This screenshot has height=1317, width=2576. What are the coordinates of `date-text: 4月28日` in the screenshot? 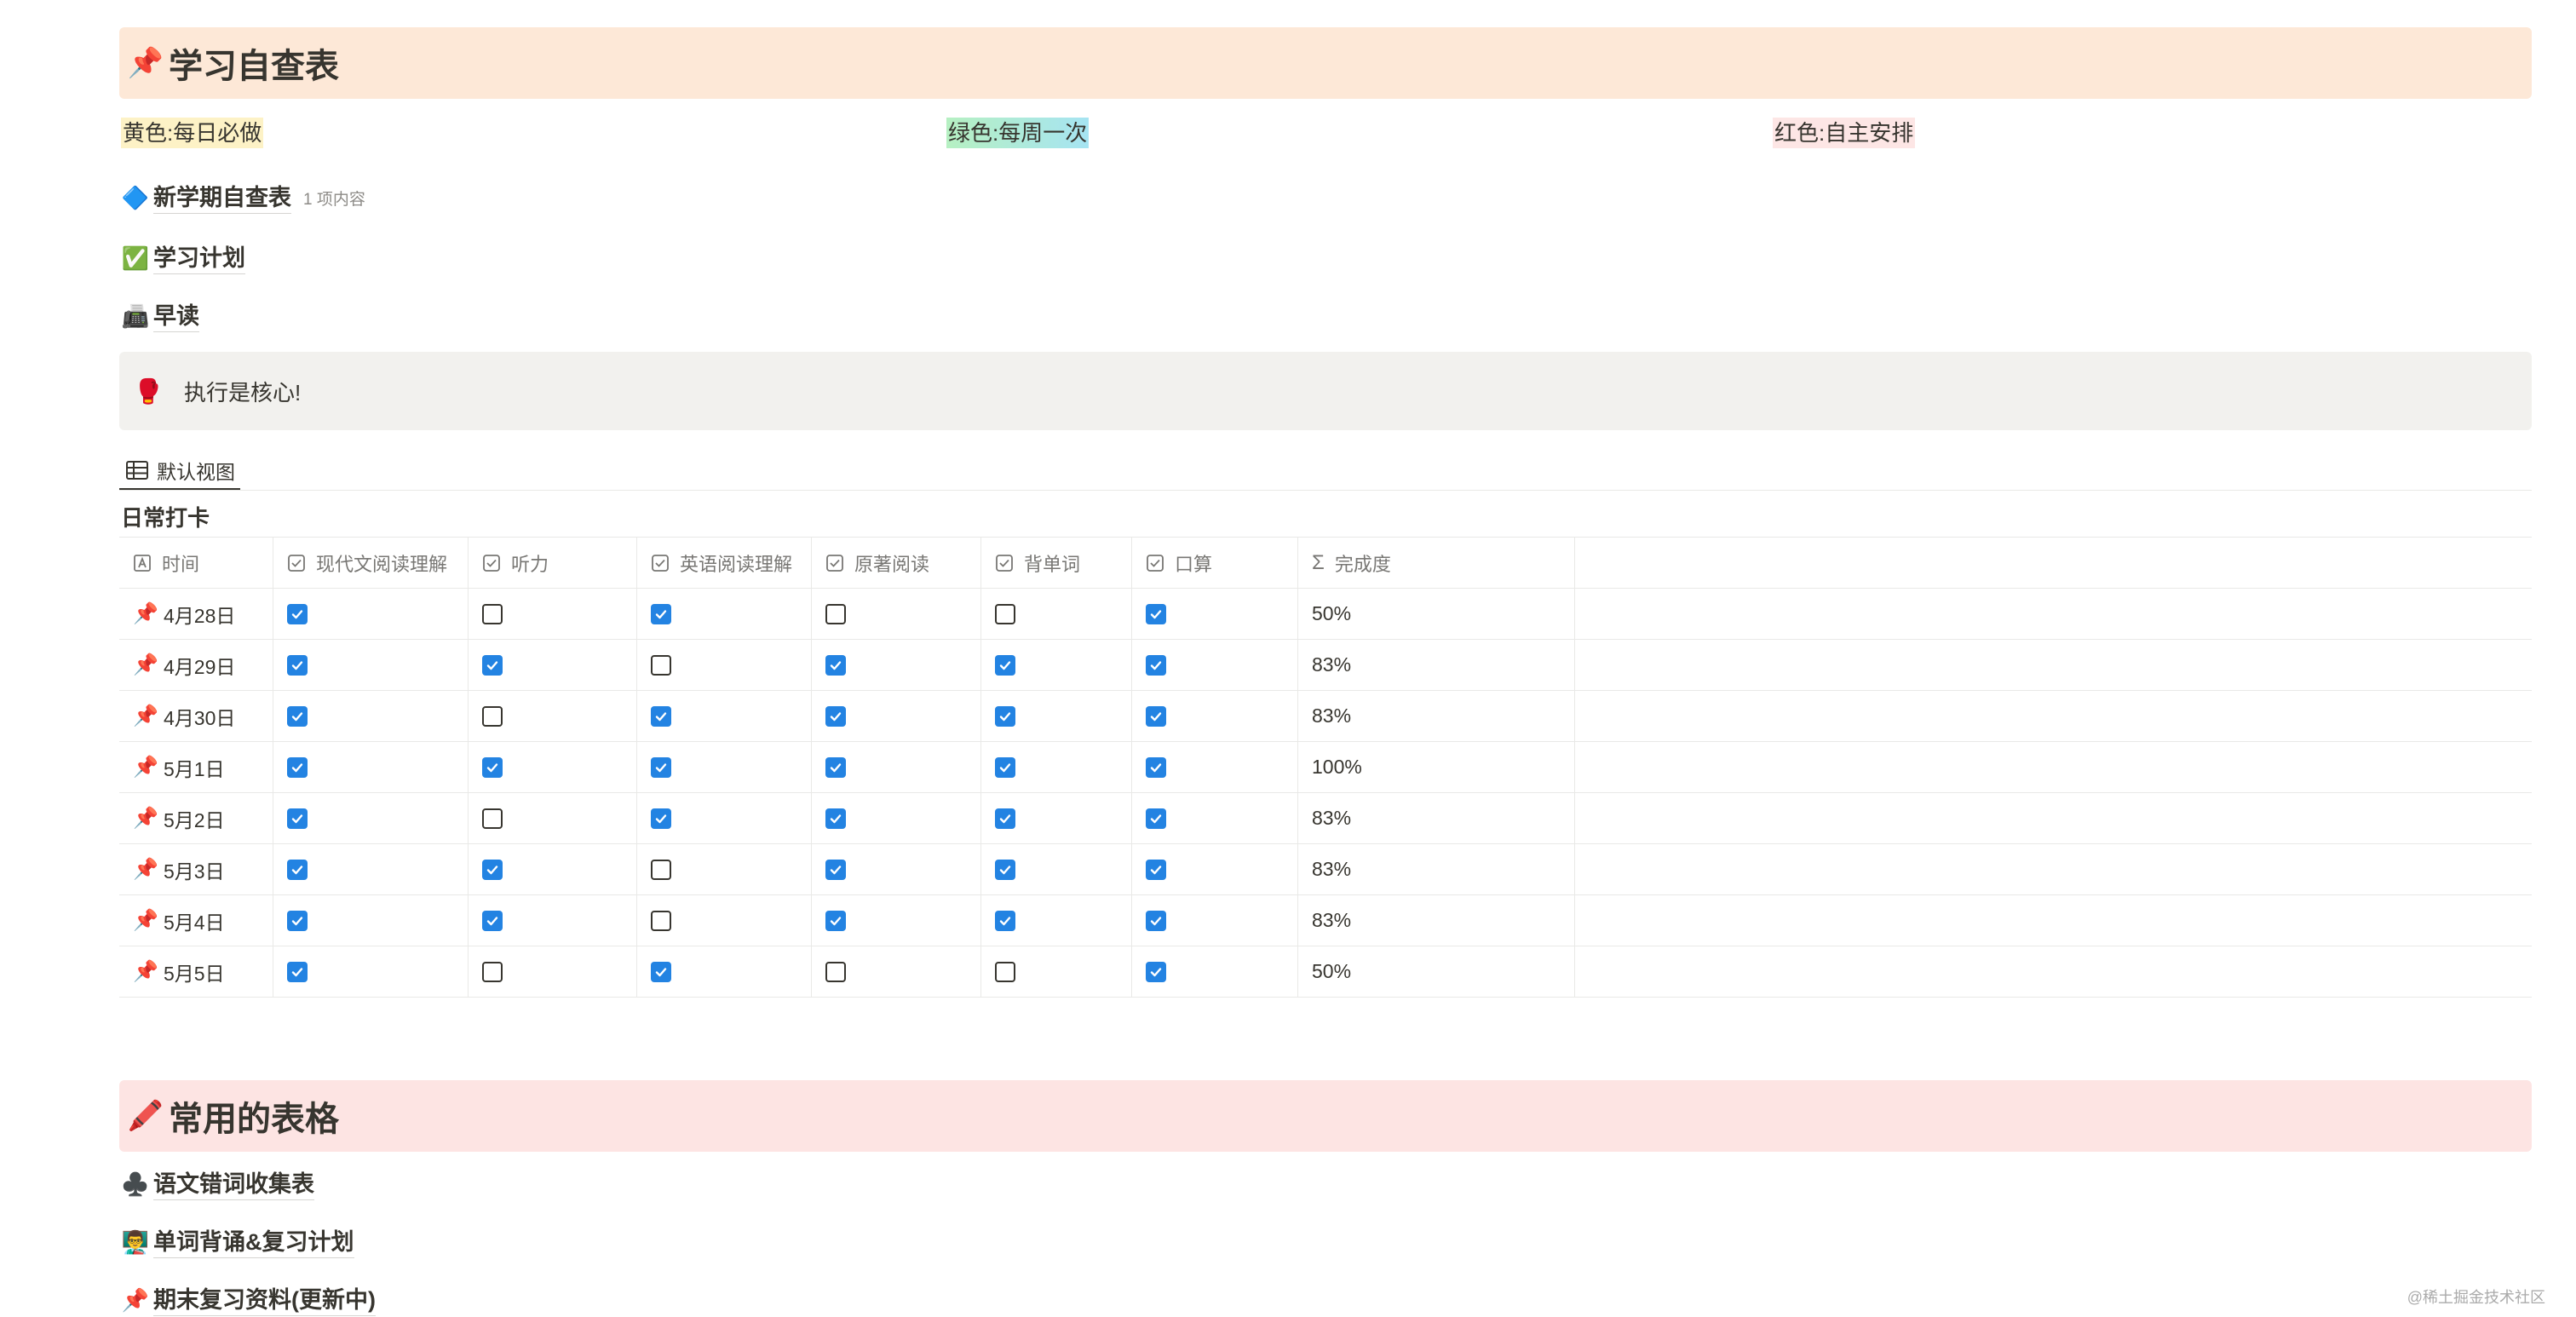 It's located at (200, 616).